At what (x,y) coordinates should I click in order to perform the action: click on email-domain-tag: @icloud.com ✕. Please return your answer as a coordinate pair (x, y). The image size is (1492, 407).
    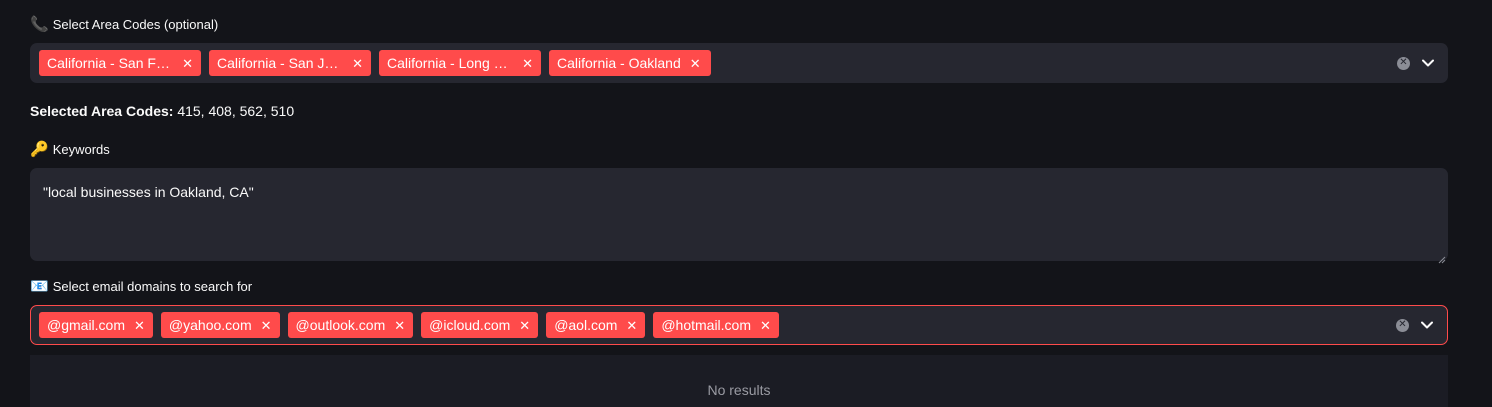
    Looking at the image, I should click on (480, 325).